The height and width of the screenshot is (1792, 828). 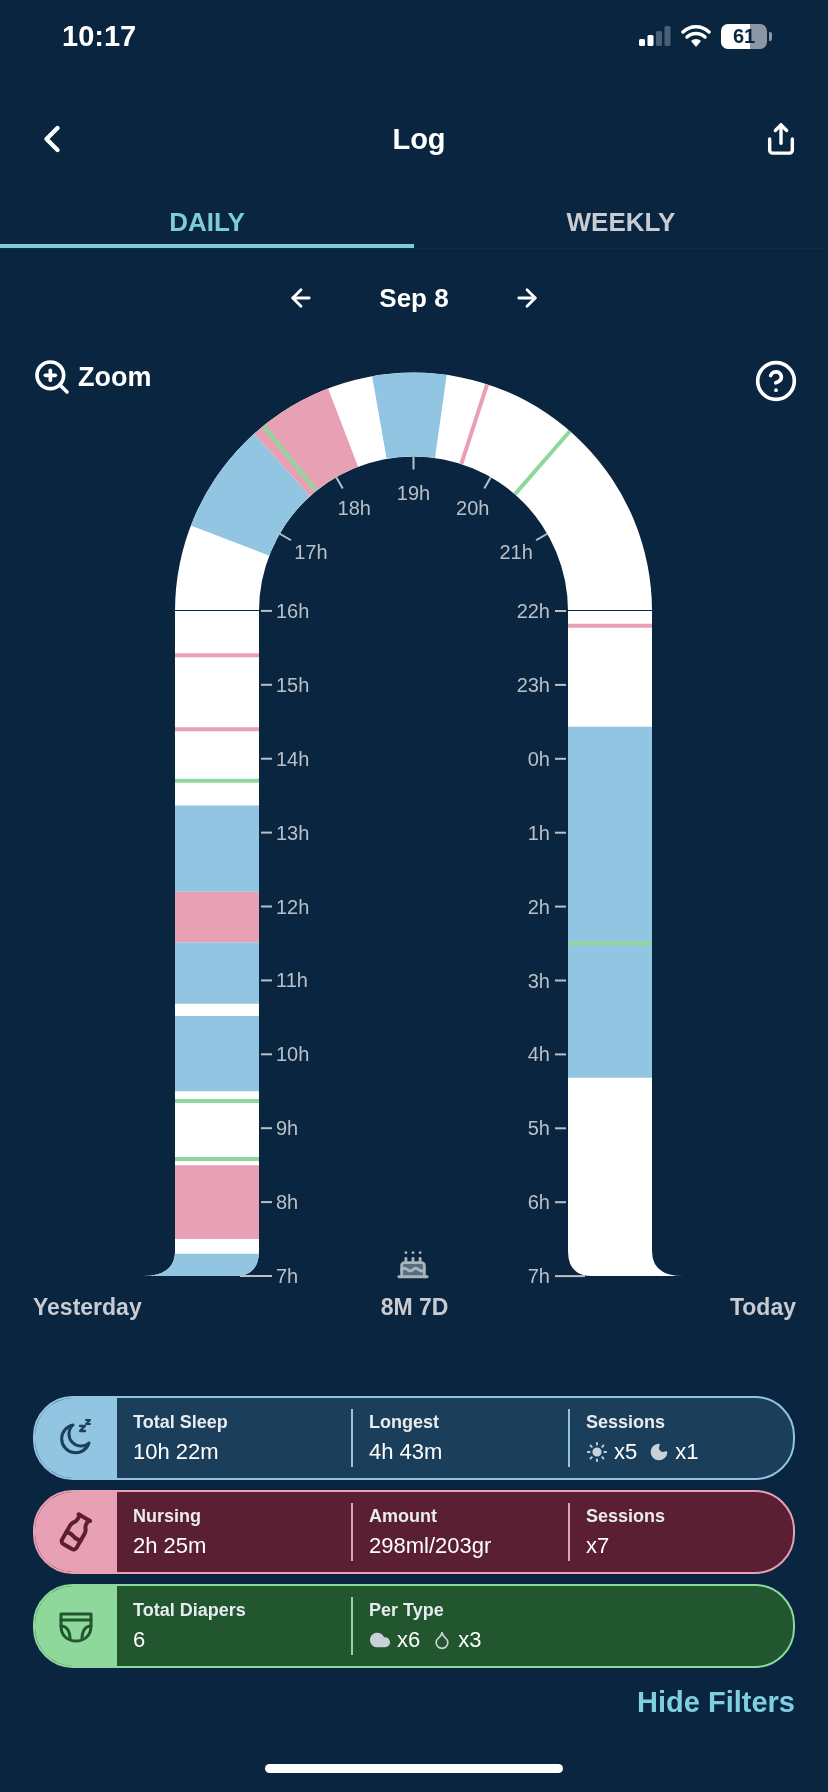 I want to click on summary-card: Total Sleep 10h 22m Longest 4h 43m Sessions x5 x1, so click(x=414, y=1438).